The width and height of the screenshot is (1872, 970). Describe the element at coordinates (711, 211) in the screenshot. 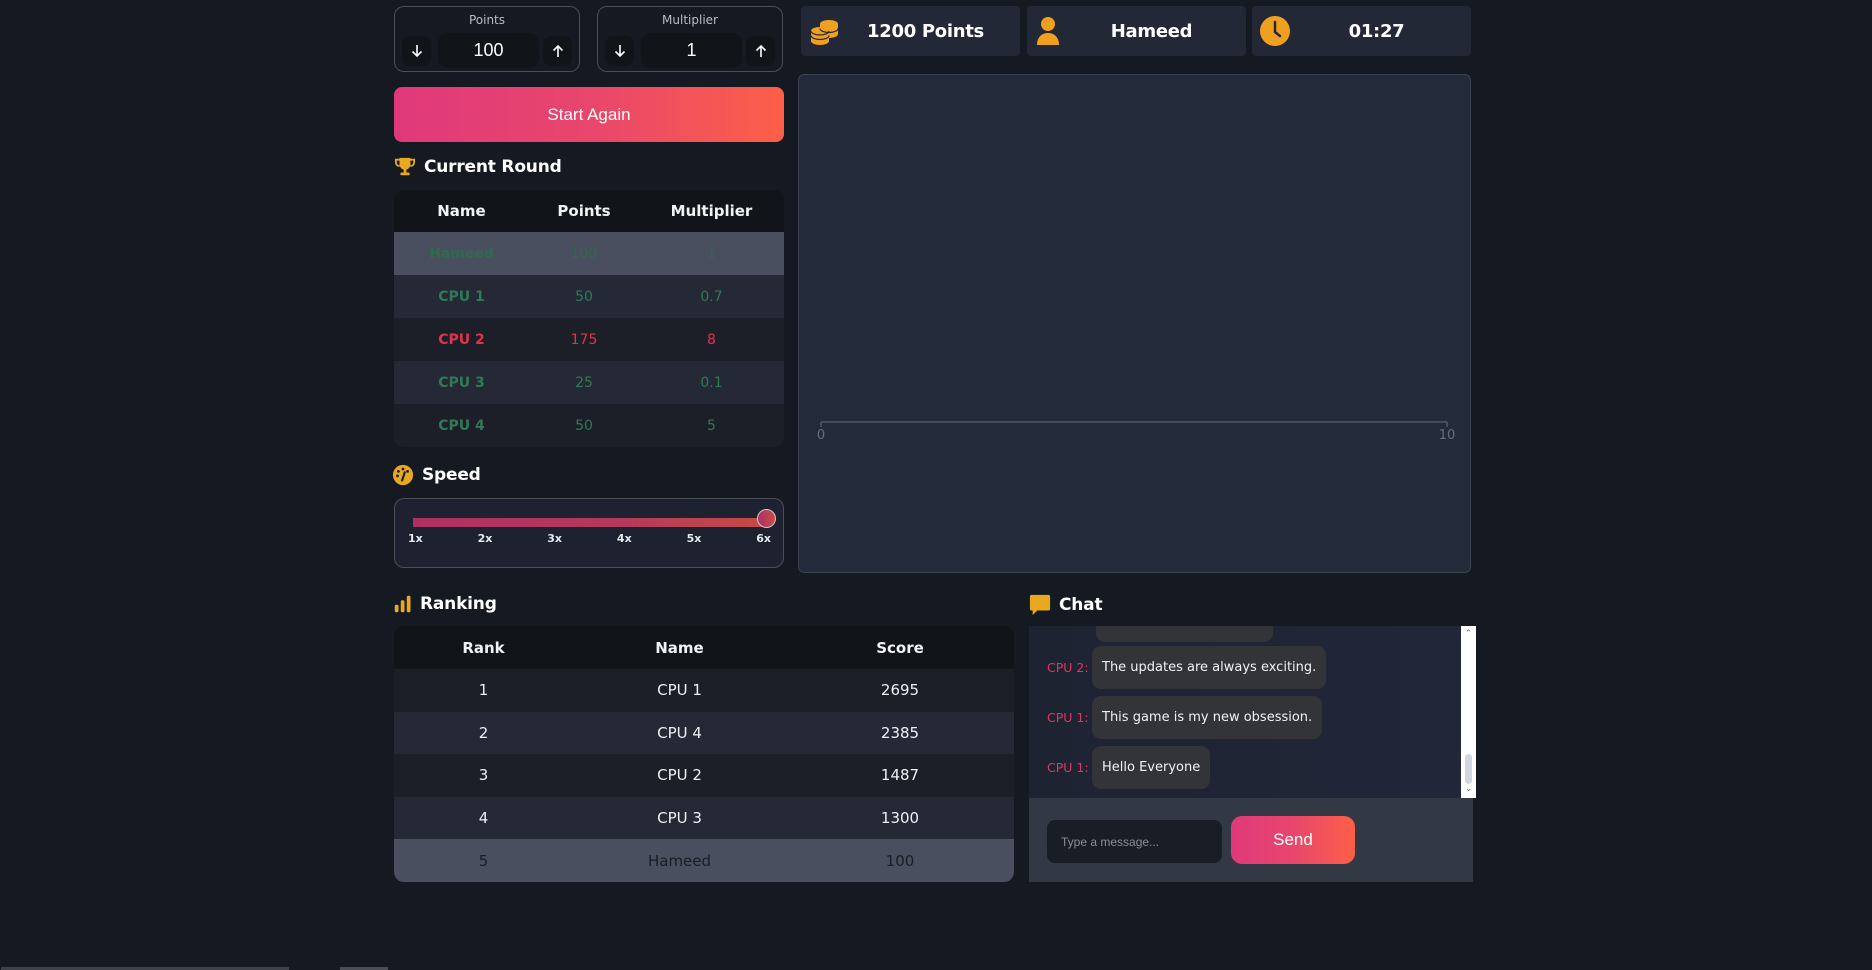

I see `column-header-multiplier: Multiplier` at that location.